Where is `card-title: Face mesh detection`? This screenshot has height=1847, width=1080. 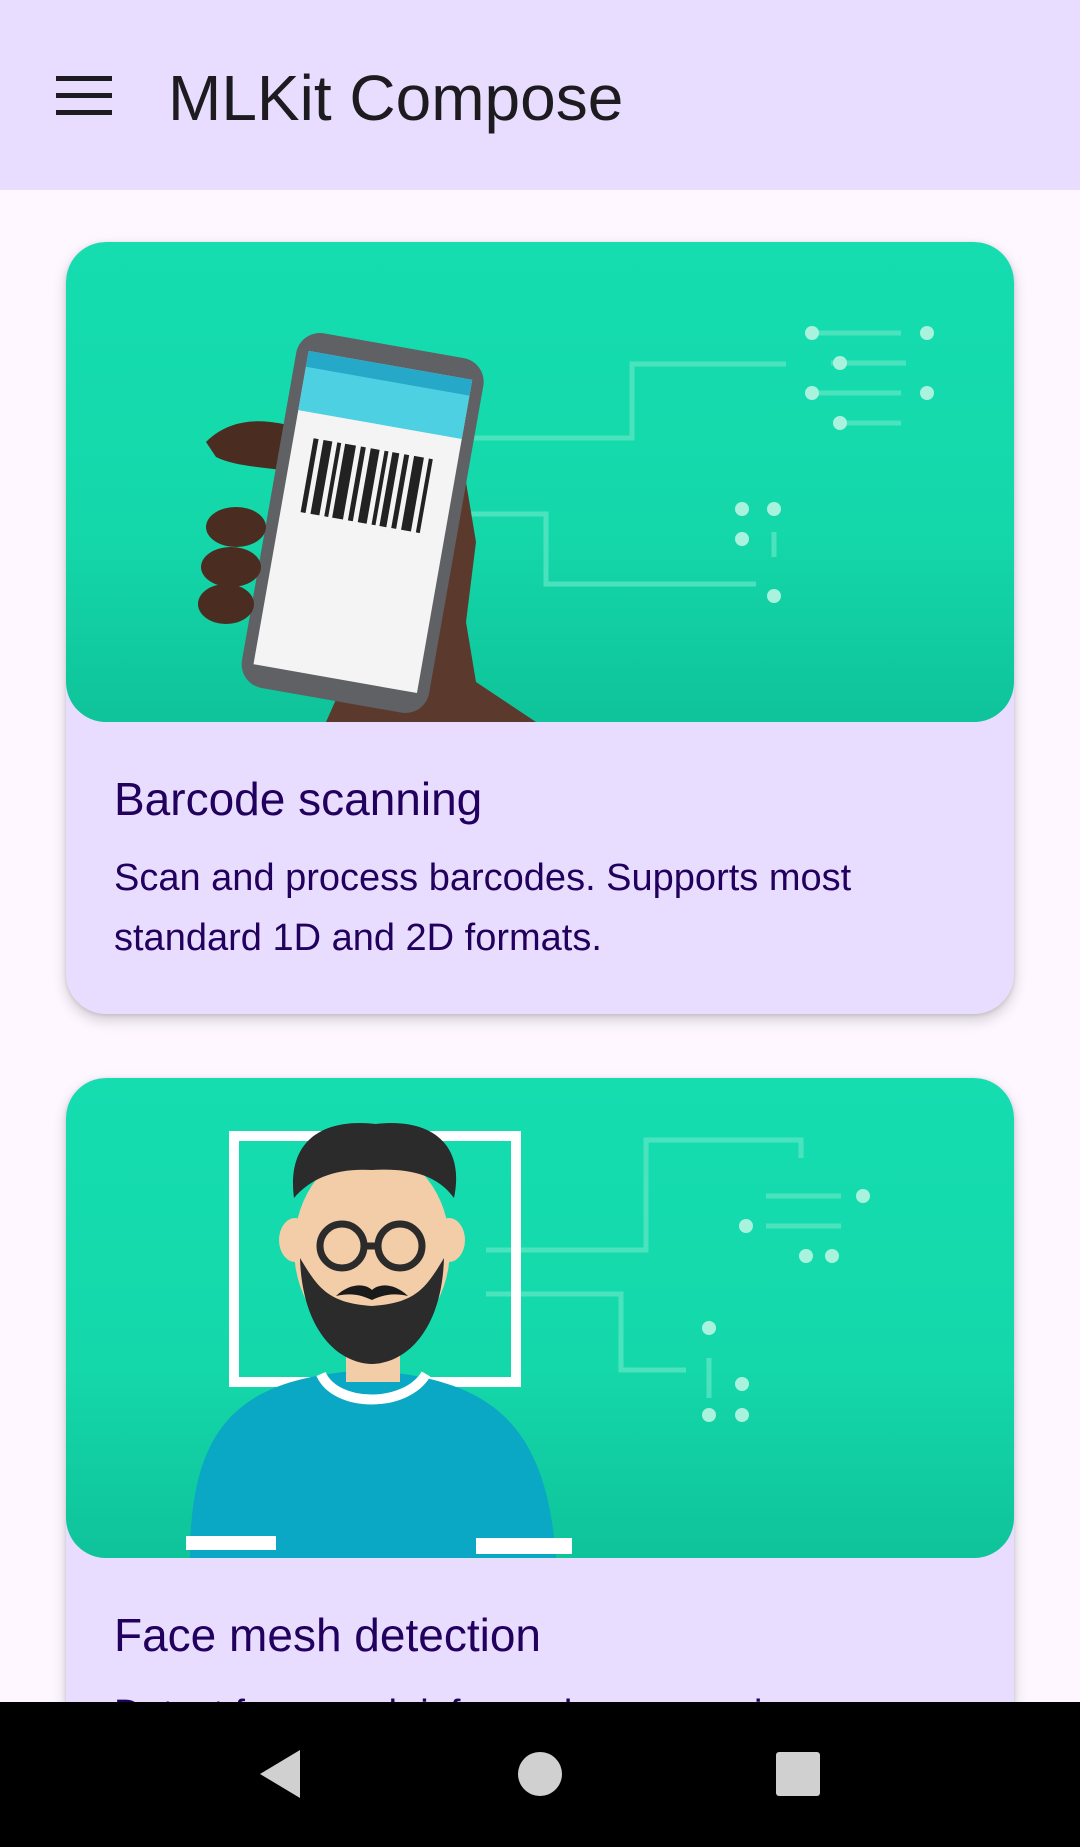 card-title: Face mesh detection is located at coordinates (328, 1635).